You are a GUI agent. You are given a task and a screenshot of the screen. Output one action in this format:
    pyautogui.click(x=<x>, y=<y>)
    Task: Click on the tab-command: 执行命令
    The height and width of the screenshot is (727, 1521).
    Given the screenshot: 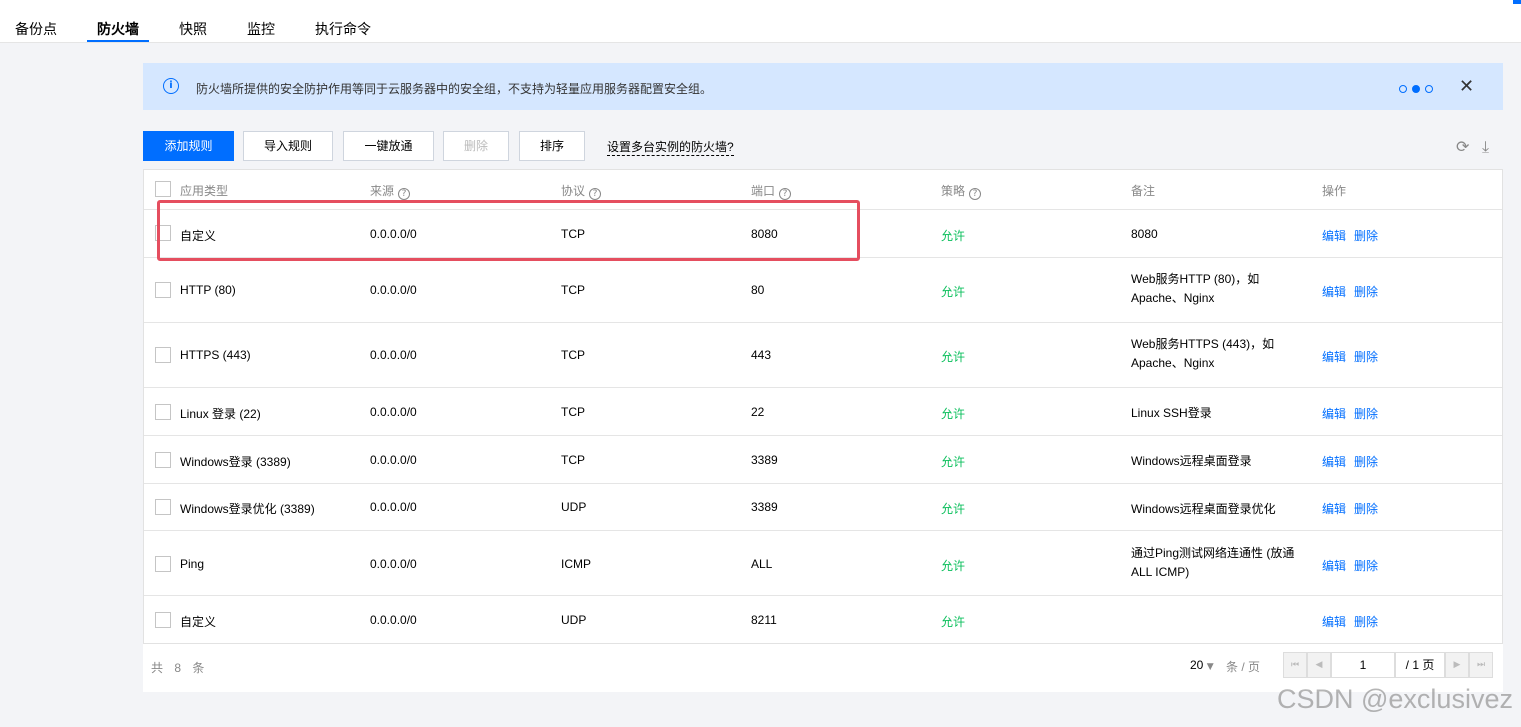 What is the action you would take?
    pyautogui.click(x=343, y=29)
    